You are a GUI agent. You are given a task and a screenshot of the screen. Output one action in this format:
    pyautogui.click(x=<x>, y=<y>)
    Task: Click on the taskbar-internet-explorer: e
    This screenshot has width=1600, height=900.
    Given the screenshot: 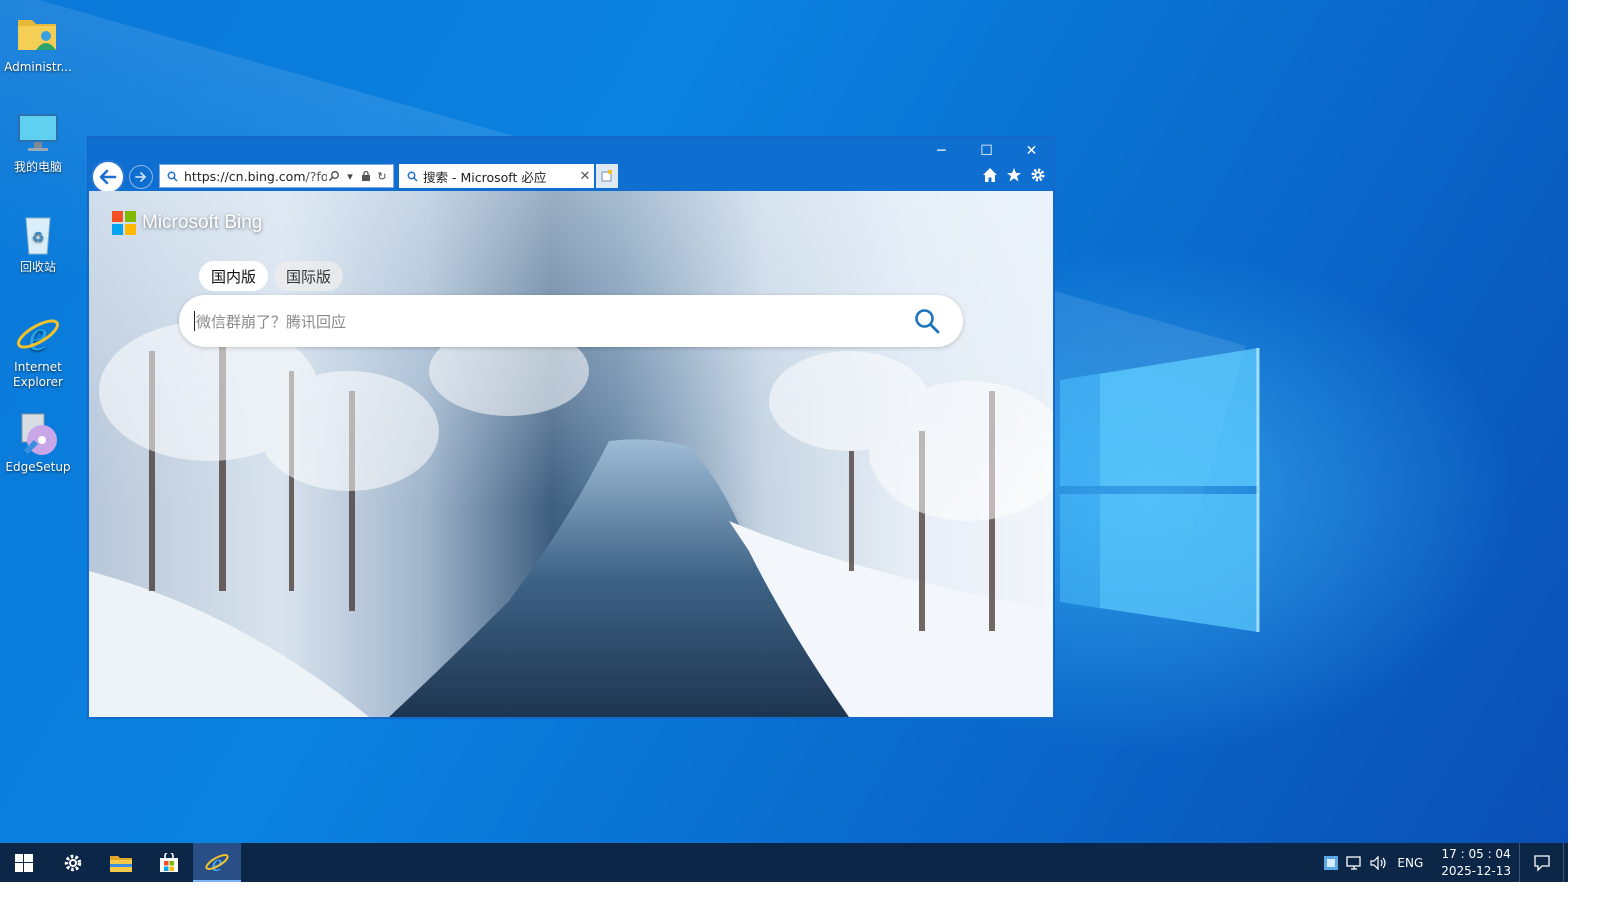 What is the action you would take?
    pyautogui.click(x=217, y=862)
    